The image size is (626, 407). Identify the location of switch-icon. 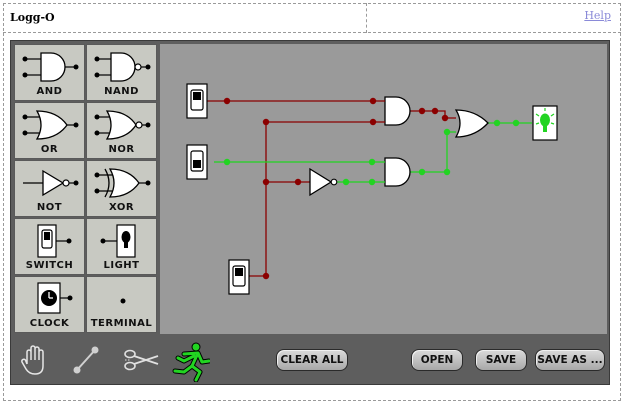
(54, 241).